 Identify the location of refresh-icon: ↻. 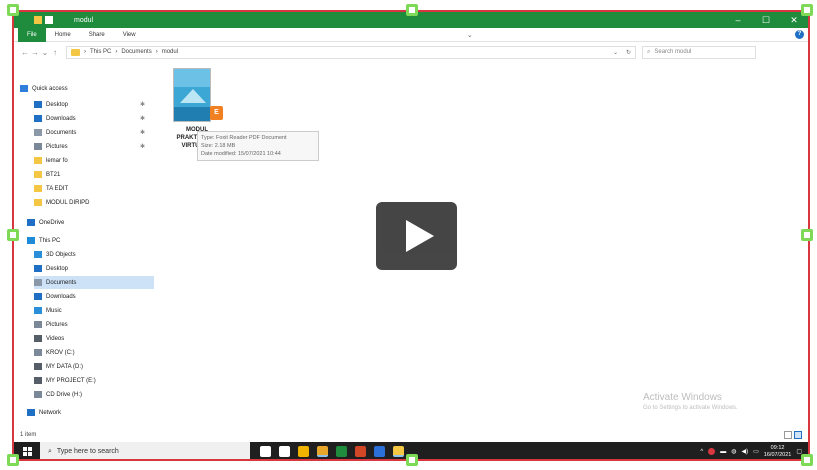
(628, 52).